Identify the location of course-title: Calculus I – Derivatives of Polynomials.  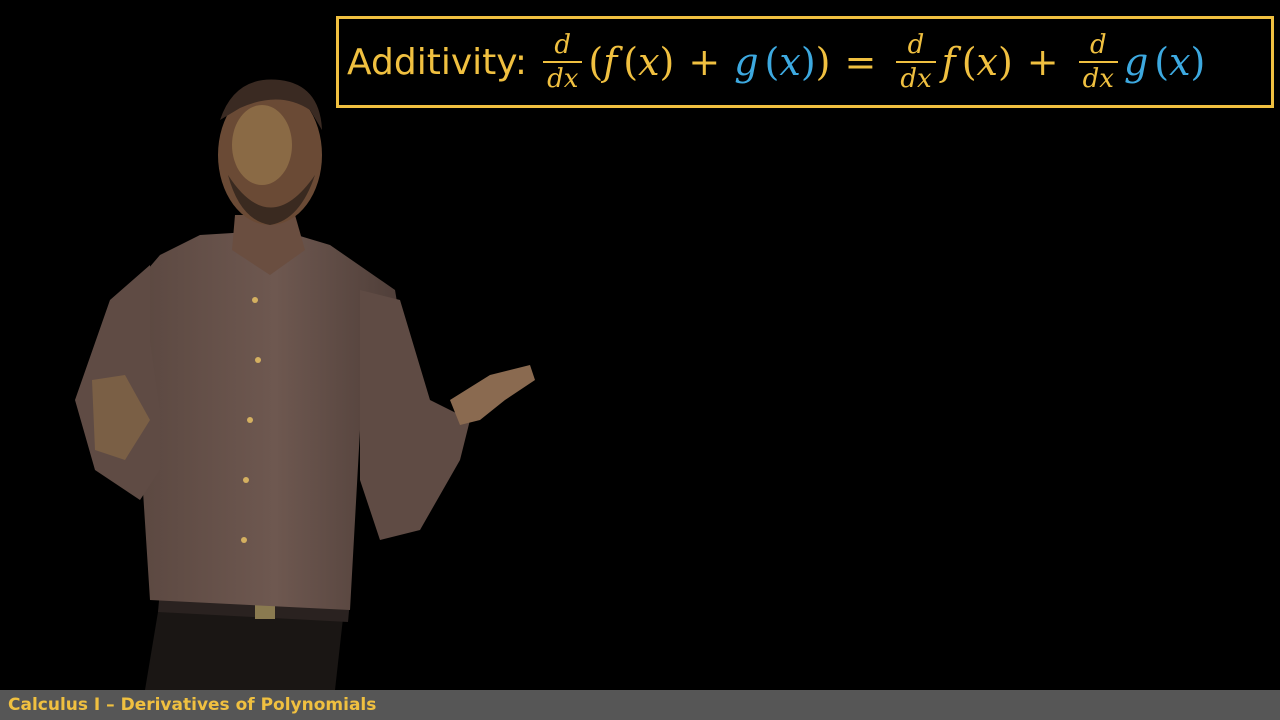
(192, 705).